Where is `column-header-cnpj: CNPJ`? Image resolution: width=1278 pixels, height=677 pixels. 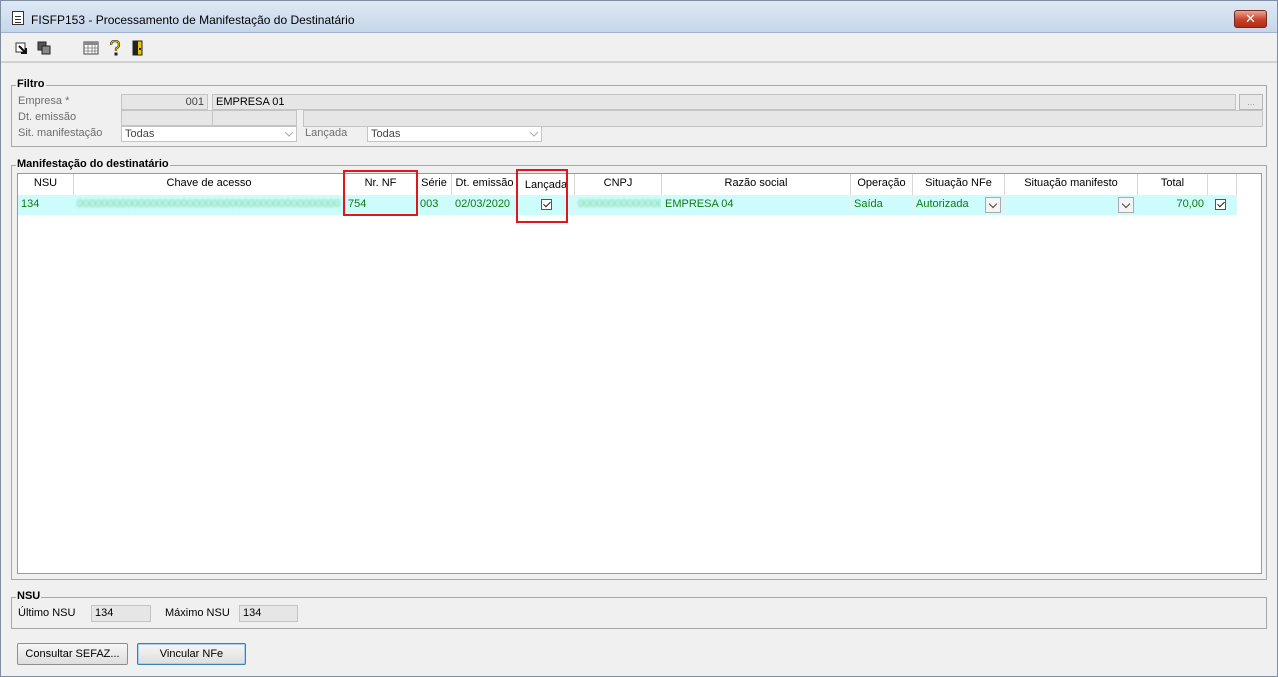
column-header-cnpj: CNPJ is located at coordinates (618, 184).